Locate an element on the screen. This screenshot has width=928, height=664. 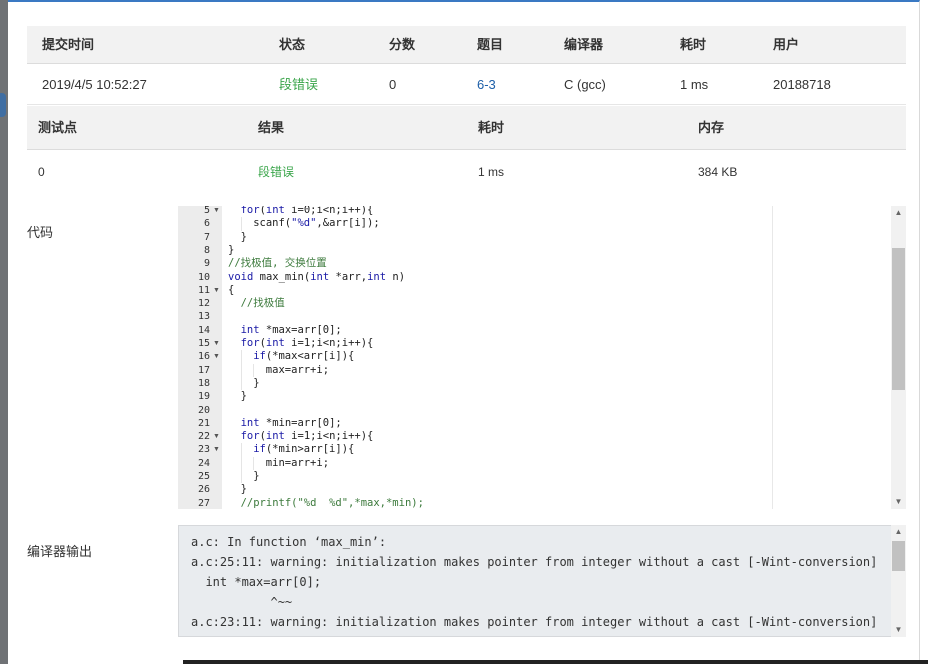
submission-table-header: 提交时间 状态 分数 题目 编译器 耗时 用户 is located at coordinates (466, 45).